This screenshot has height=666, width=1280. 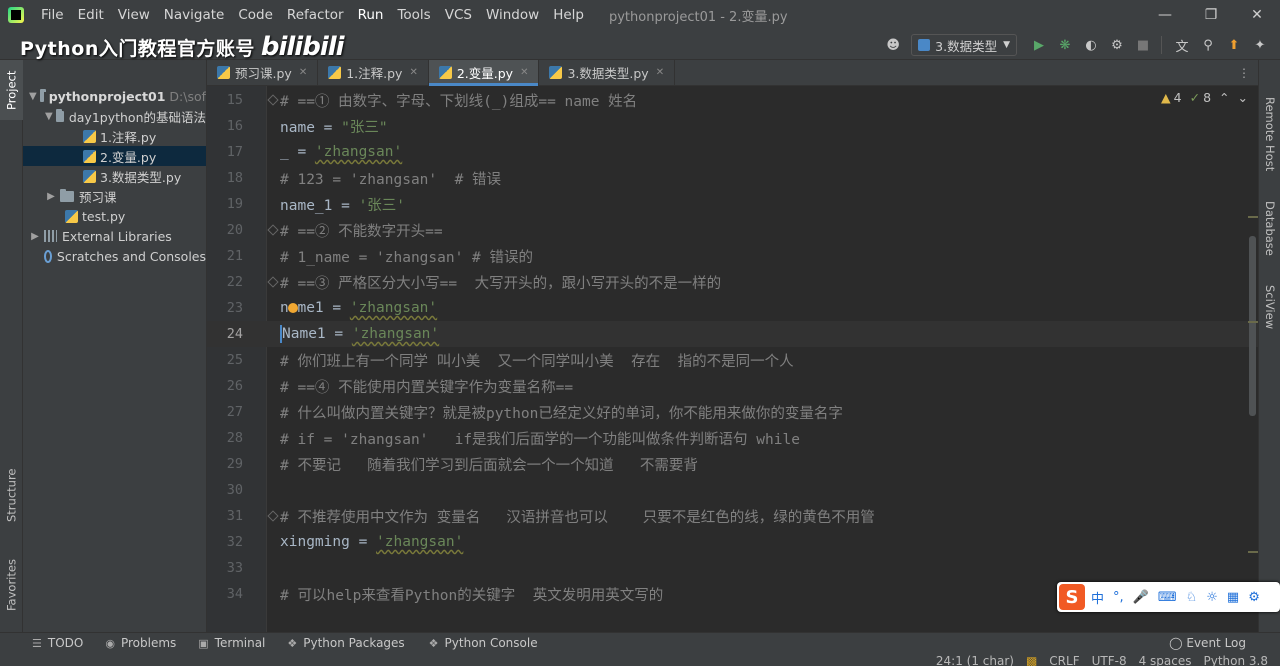 What do you see at coordinates (57, 643) in the screenshot?
I see `tool-todo: ☰ TODO` at bounding box center [57, 643].